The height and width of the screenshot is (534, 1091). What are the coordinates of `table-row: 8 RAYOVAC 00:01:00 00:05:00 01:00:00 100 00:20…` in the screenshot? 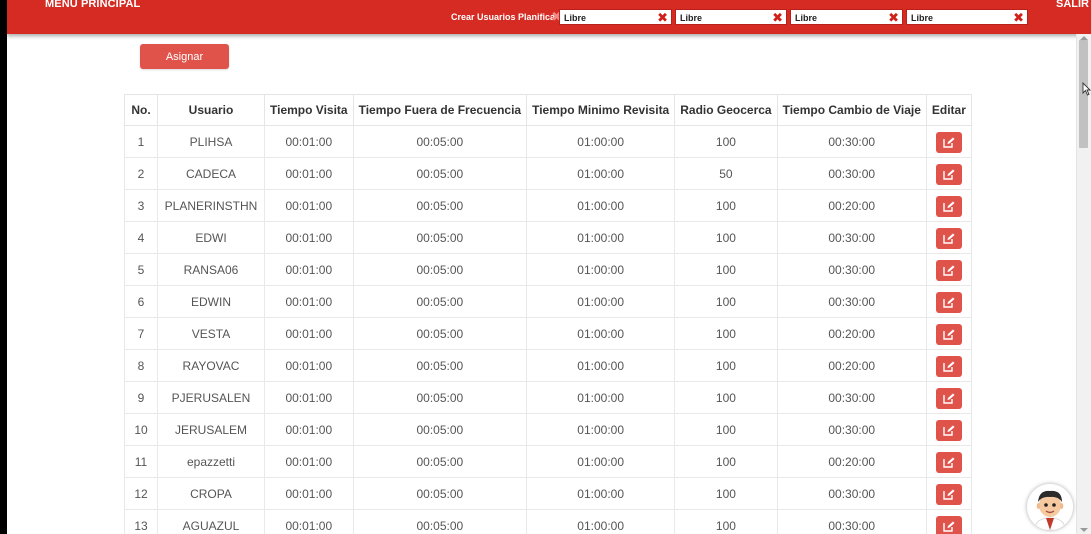 It's located at (548, 365).